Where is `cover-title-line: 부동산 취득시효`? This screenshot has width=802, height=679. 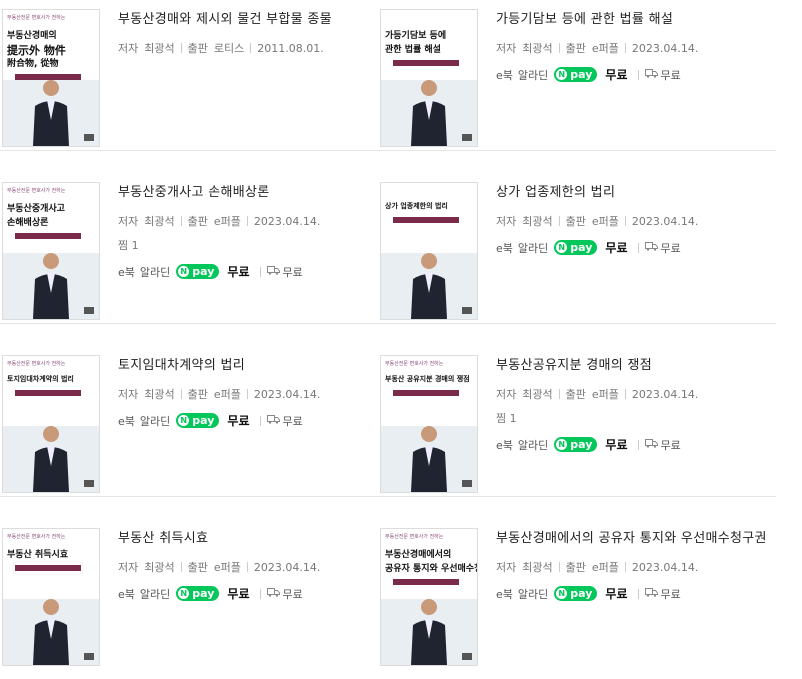
cover-title-line: 부동산 취득시효 is located at coordinates (38, 555).